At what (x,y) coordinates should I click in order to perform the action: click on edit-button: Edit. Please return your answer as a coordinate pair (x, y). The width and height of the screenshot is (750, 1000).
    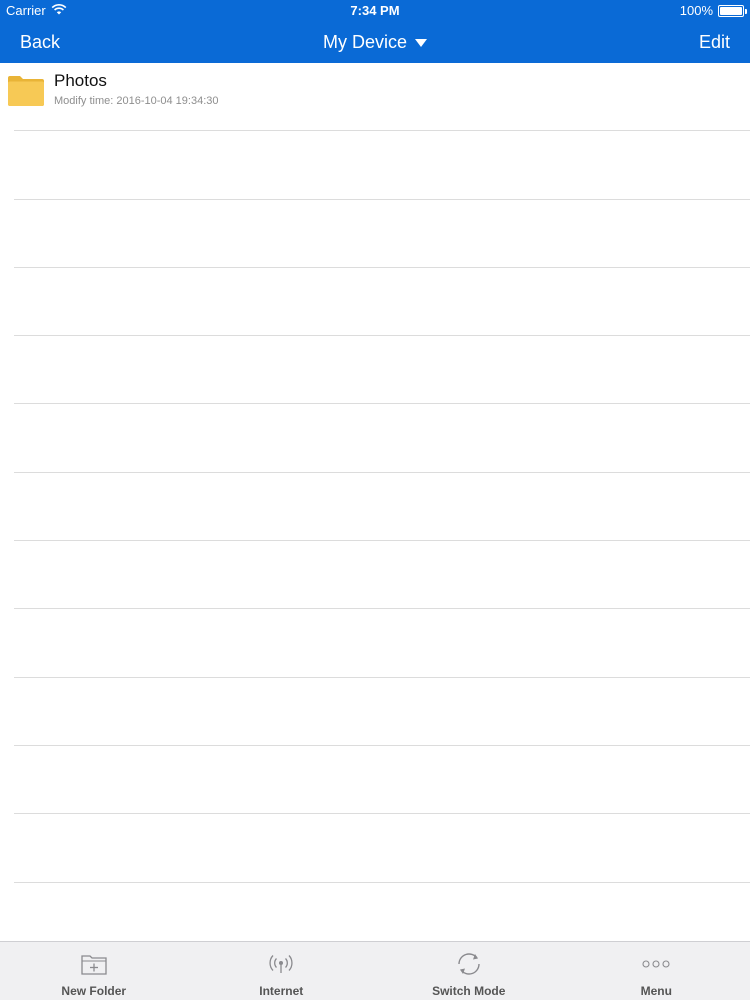
    Looking at the image, I should click on (714, 42).